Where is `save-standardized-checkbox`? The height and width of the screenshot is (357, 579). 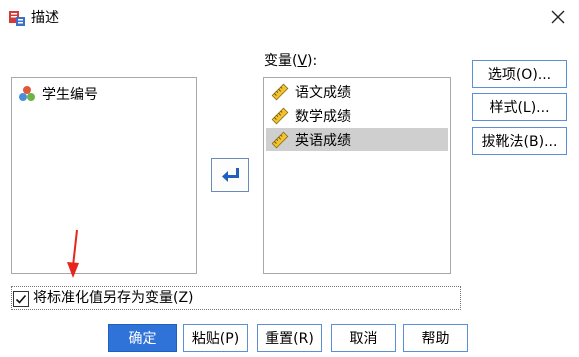 save-standardized-checkbox is located at coordinates (21, 299).